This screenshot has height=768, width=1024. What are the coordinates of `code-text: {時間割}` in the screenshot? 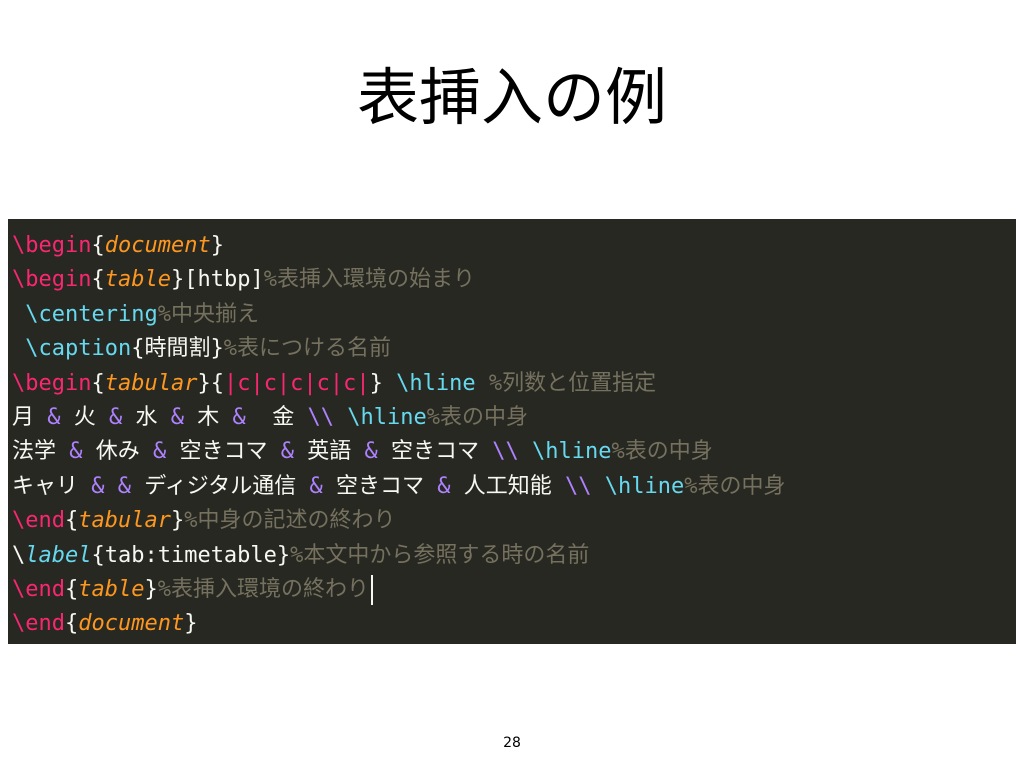 It's located at (177, 349).